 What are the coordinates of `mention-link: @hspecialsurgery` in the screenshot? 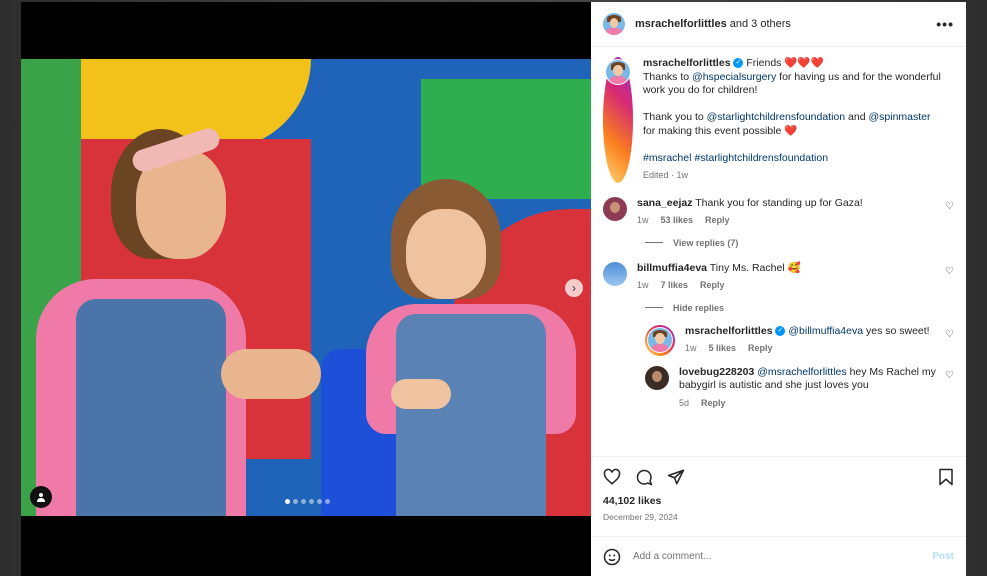 It's located at (734, 77).